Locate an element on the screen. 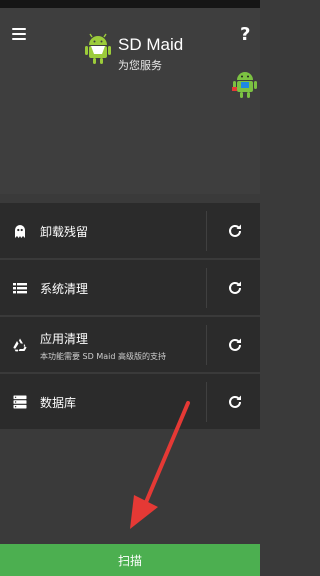 The image size is (320, 576). tool-row-systemcleaner: 系统清理 is located at coordinates (130, 288).